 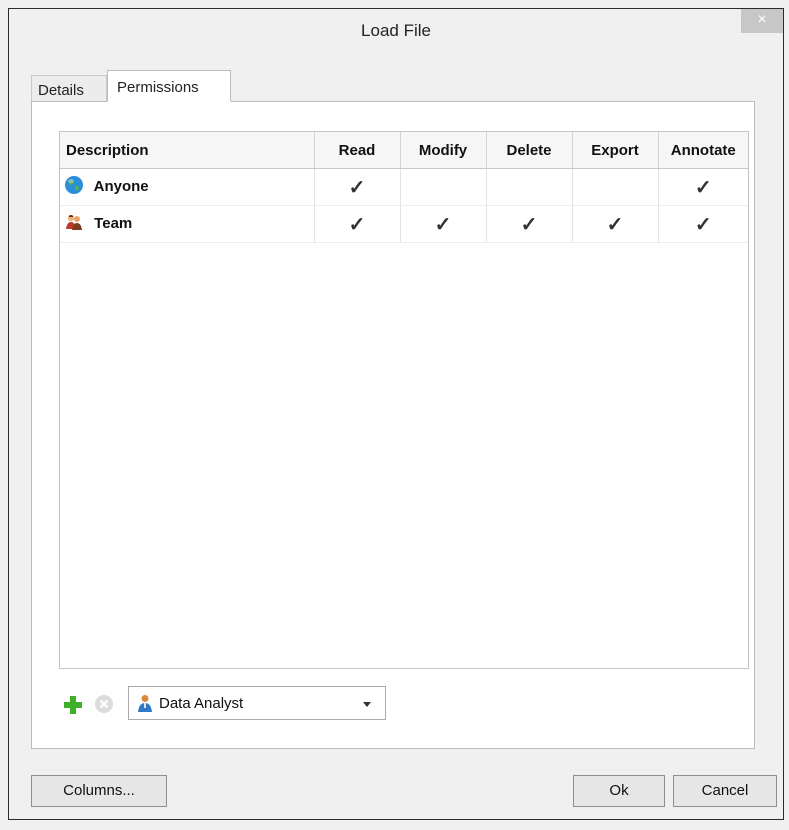 I want to click on permissions-toolbar: Data Analyst, so click(x=262, y=704).